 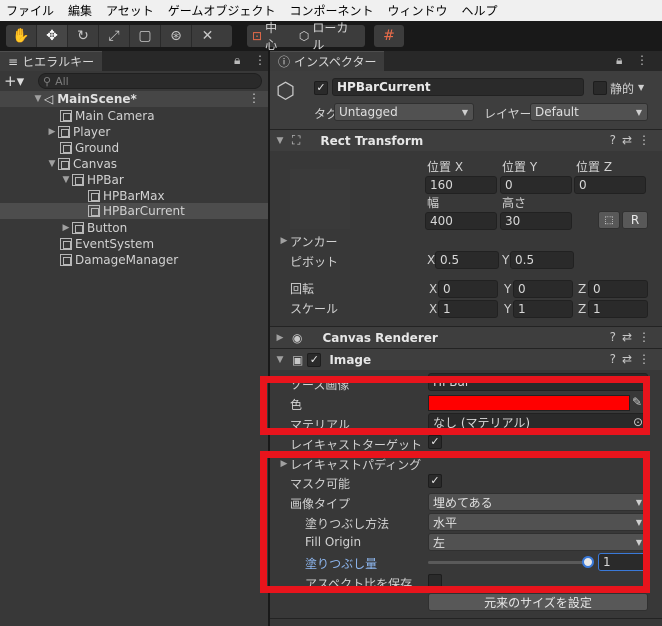 What do you see at coordinates (14, 81) in the screenshot?
I see `add-icon: +▾` at bounding box center [14, 81].